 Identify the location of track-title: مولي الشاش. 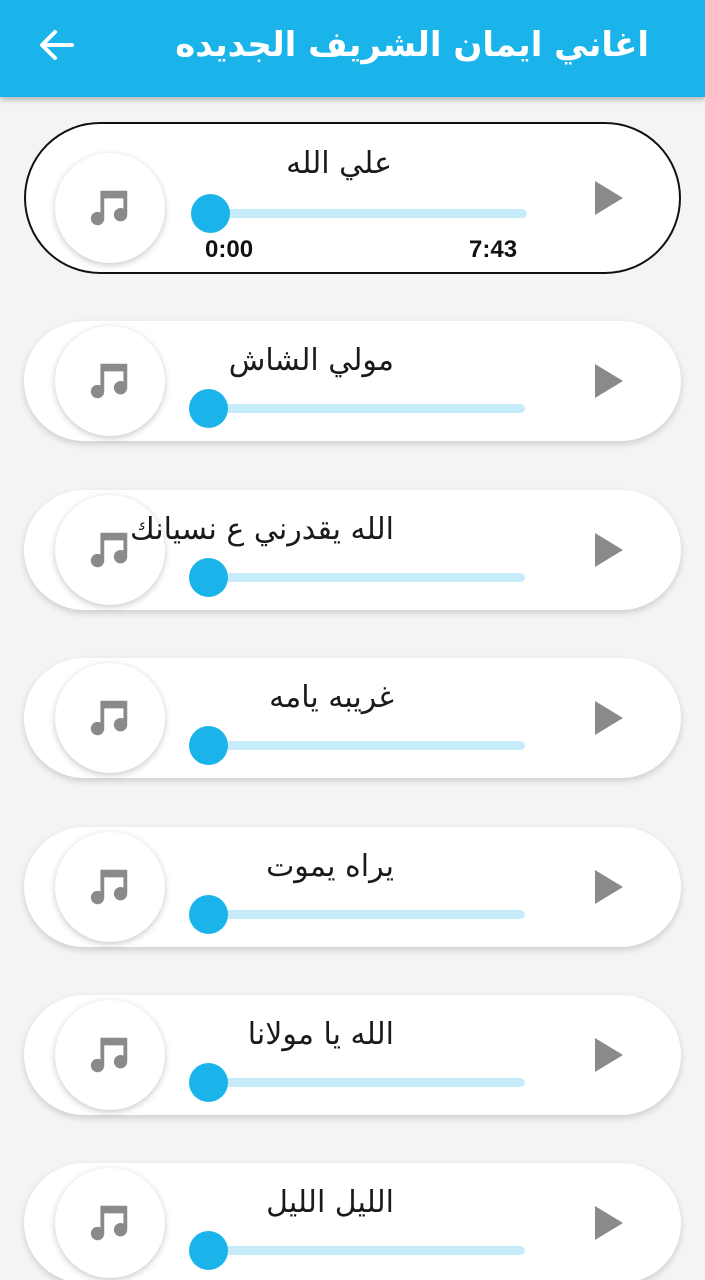
(311, 360).